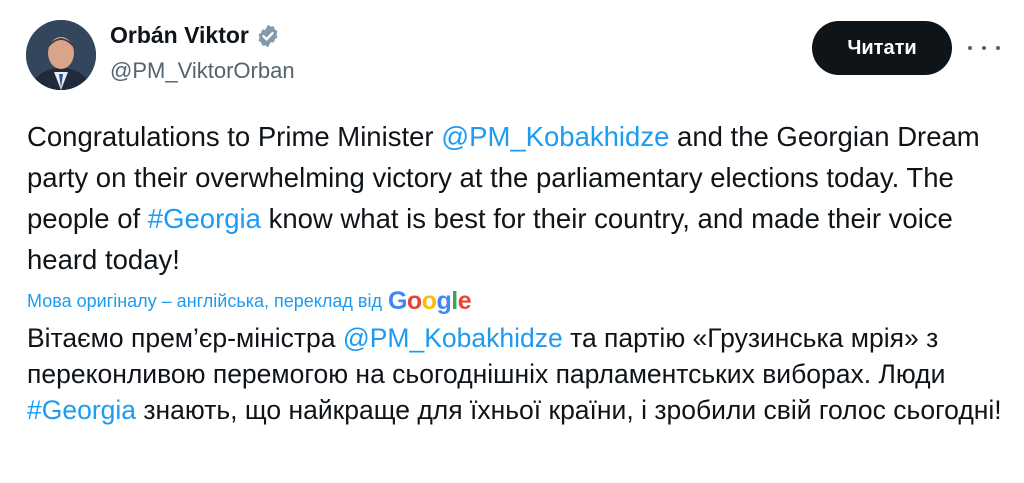 This screenshot has width=1024, height=483. I want to click on avatar, so click(61, 55).